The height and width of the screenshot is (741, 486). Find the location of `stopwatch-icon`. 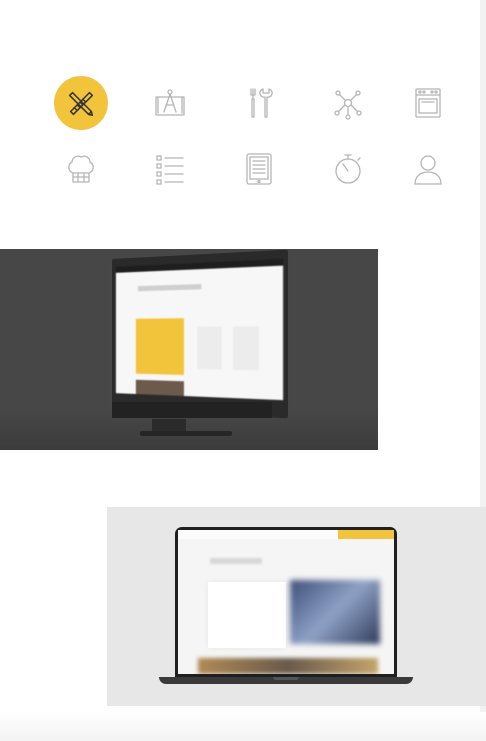

stopwatch-icon is located at coordinates (348, 169).